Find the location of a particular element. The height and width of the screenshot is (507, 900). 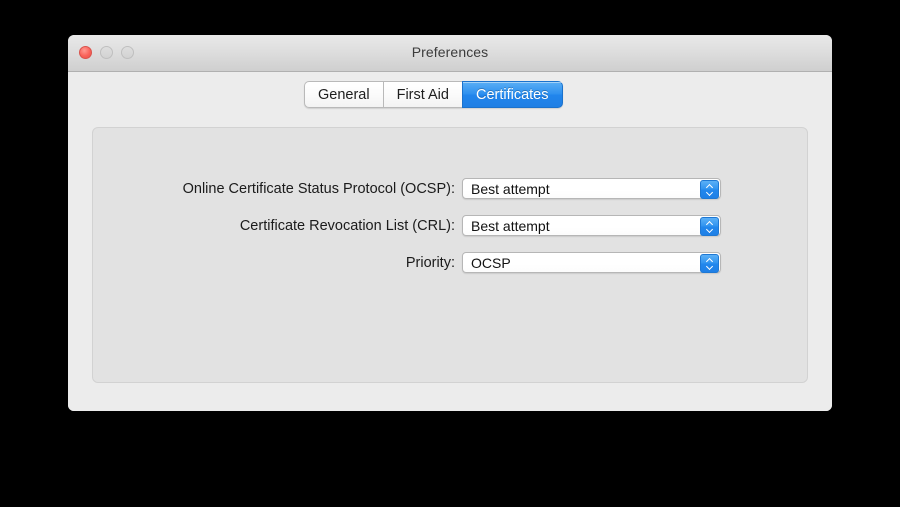

window-title: Preferences is located at coordinates (450, 52).